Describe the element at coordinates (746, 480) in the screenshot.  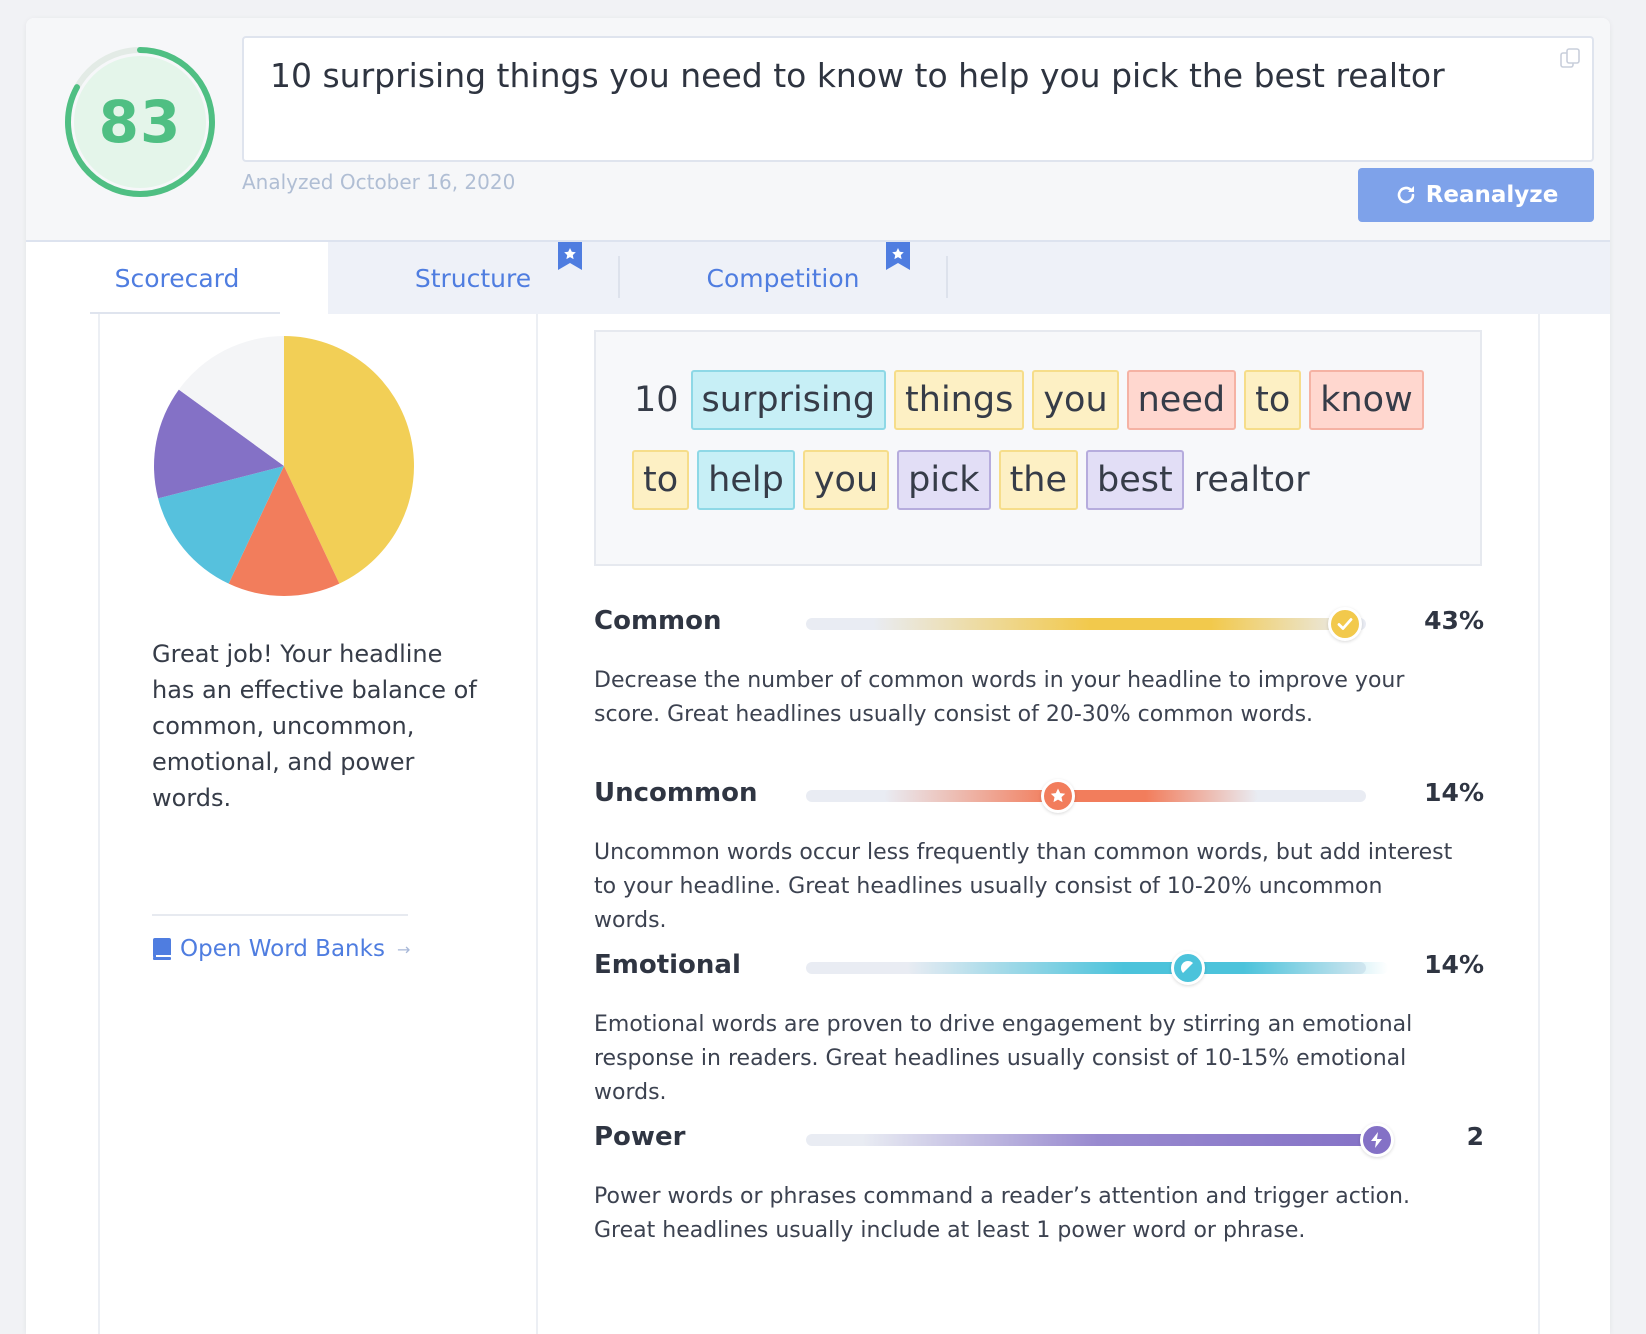
I see `word-chip-emotional: help` at that location.